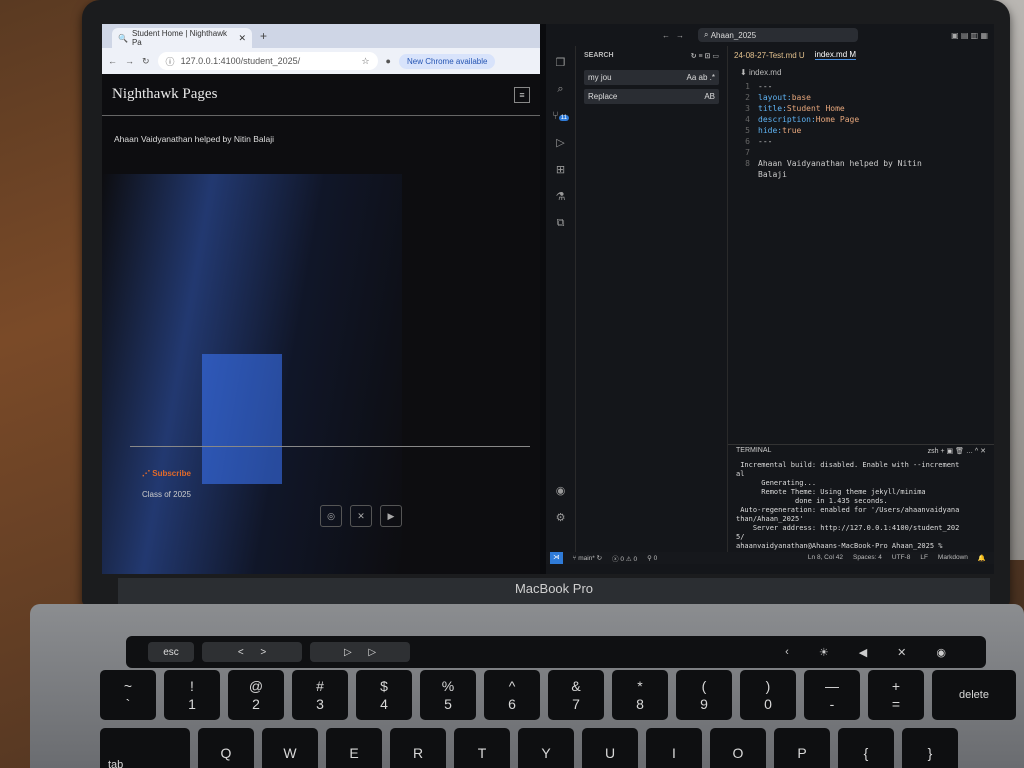 The height and width of the screenshot is (768, 1024). Describe the element at coordinates (930, 748) in the screenshot. I see `keyboard-key: }` at that location.